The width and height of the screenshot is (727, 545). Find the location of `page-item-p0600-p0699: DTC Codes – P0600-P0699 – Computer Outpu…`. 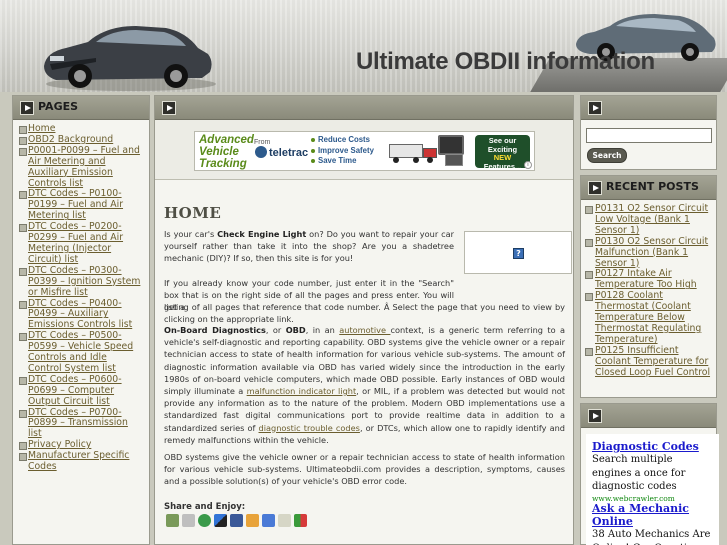

page-item-p0600-p0699: DTC Codes – P0600-P0699 – Computer Outpu… is located at coordinates (81, 391).